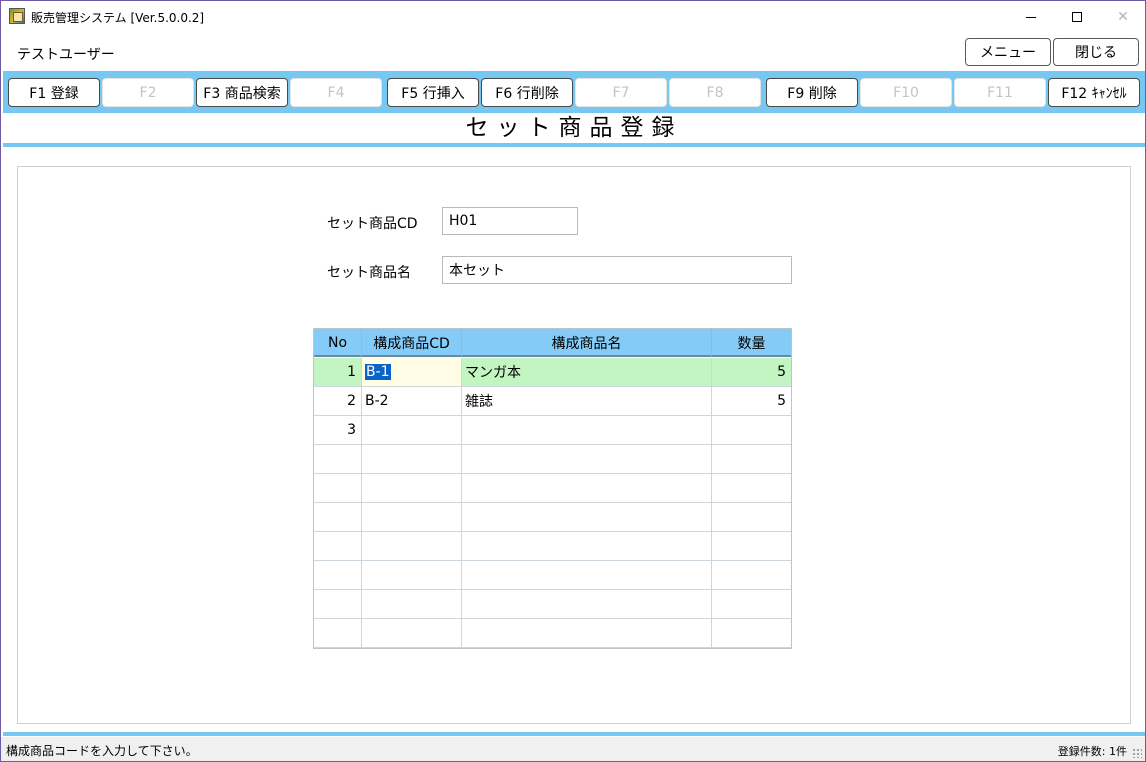 The height and width of the screenshot is (762, 1146). Describe the element at coordinates (906, 92) in the screenshot. I see `fkey-10-f10-button: F10` at that location.